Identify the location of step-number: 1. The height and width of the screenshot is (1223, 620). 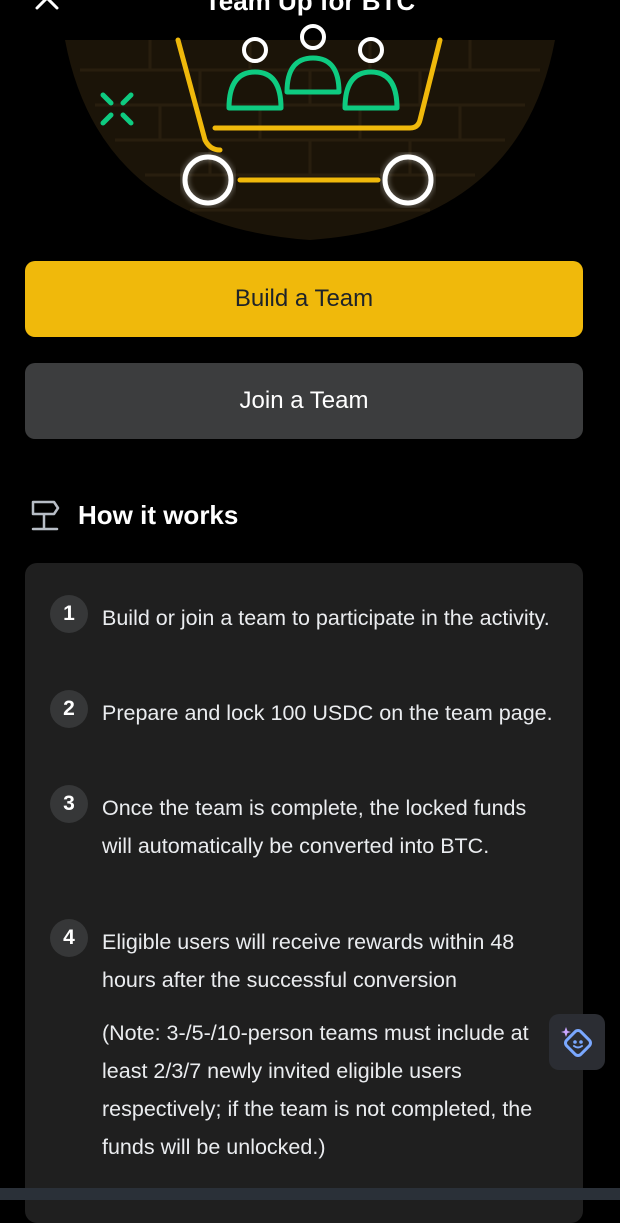
(69, 614).